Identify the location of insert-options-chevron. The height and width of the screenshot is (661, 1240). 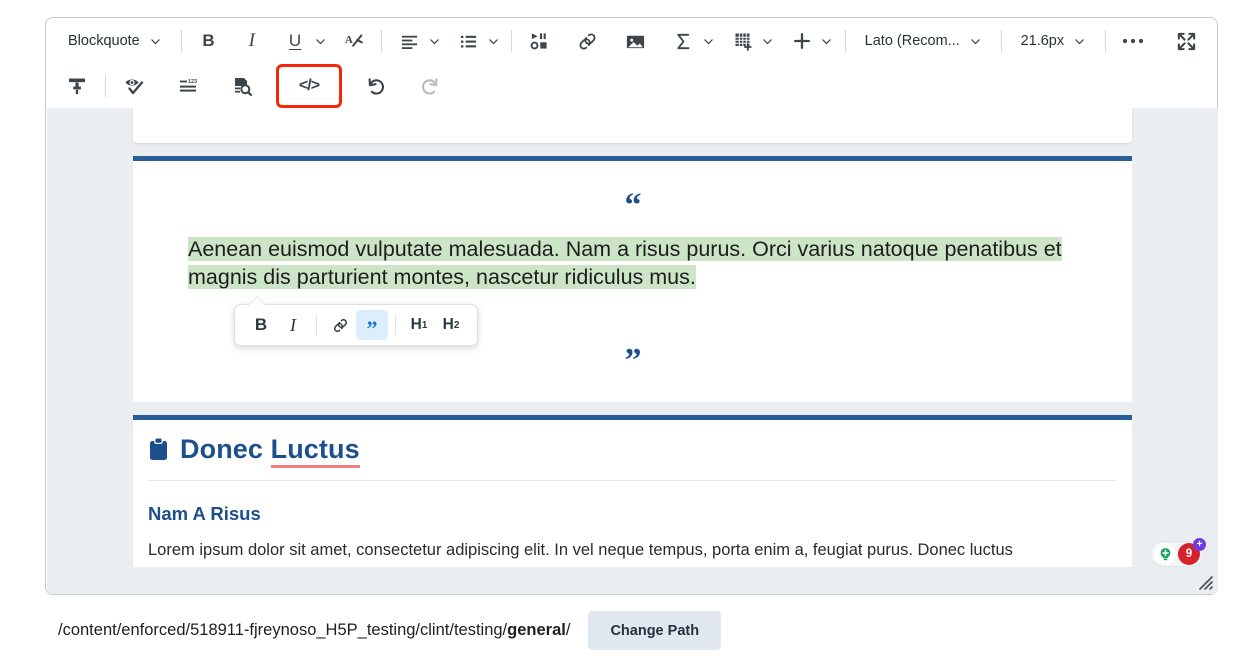
(826, 41).